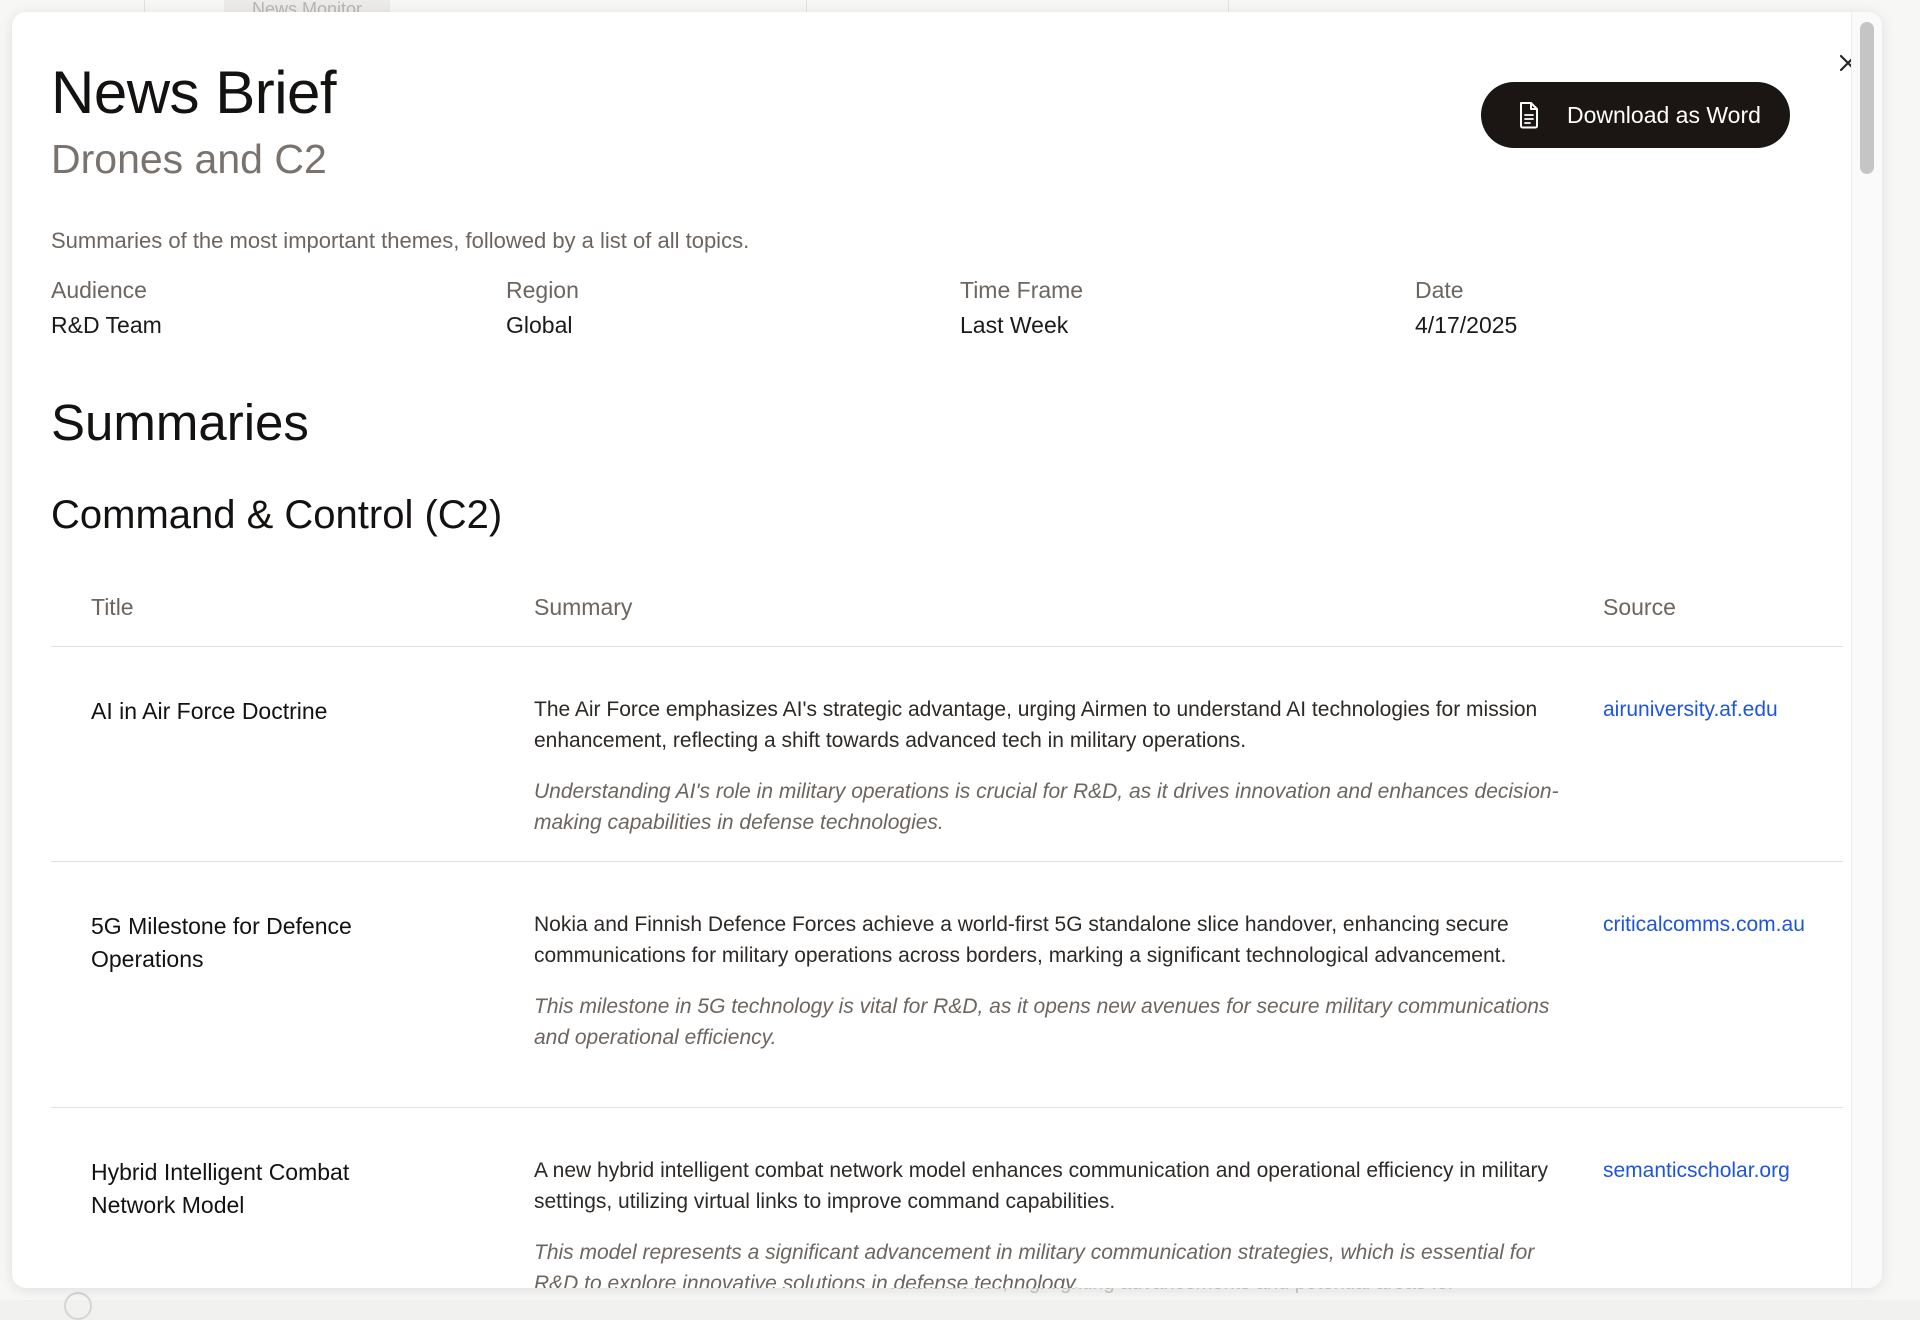 This screenshot has height=1320, width=1920. Describe the element at coordinates (539, 325) in the screenshot. I see `meta-value: Global` at that location.